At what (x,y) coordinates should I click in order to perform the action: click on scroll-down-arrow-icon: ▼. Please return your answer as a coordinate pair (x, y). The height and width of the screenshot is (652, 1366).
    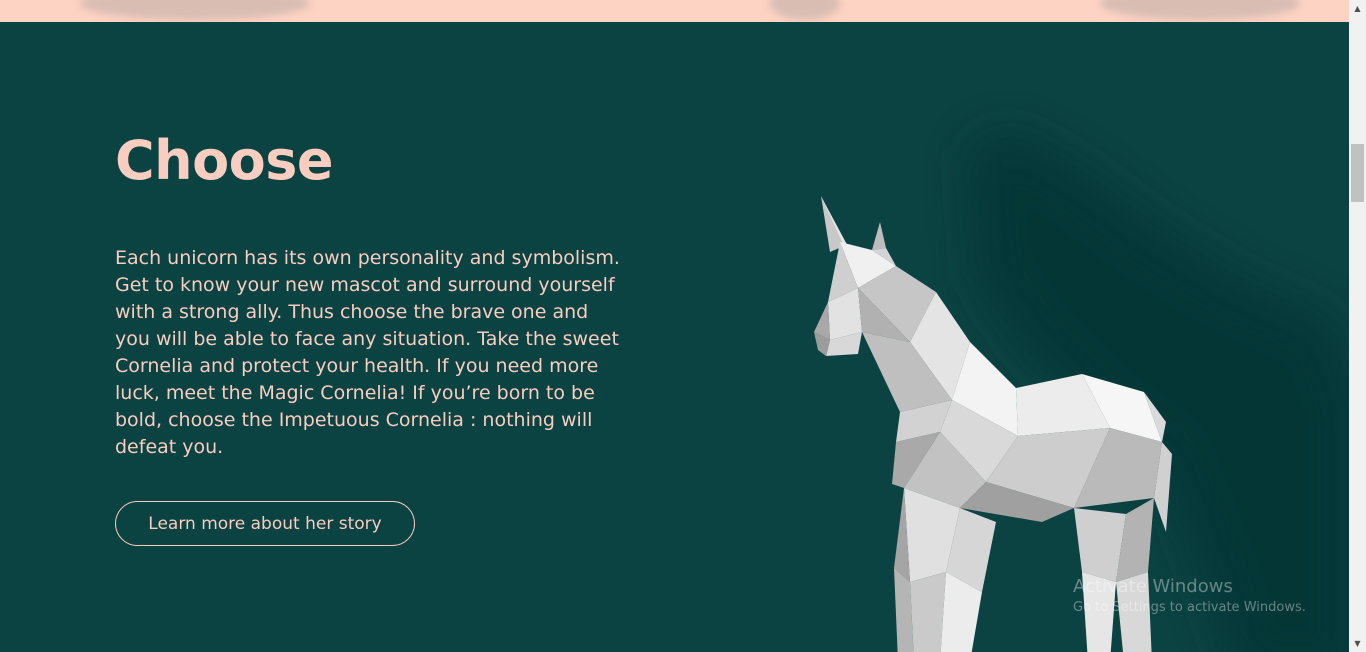
    Looking at the image, I should click on (1357, 643).